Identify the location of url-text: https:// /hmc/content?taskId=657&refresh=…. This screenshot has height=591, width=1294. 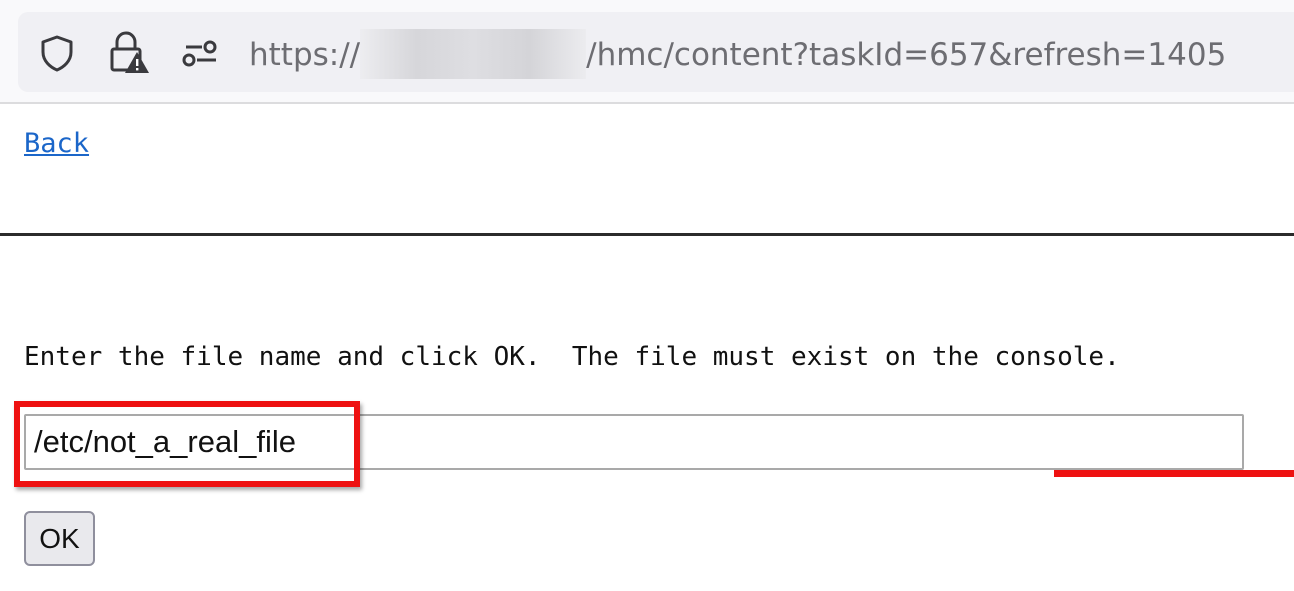
(737, 54).